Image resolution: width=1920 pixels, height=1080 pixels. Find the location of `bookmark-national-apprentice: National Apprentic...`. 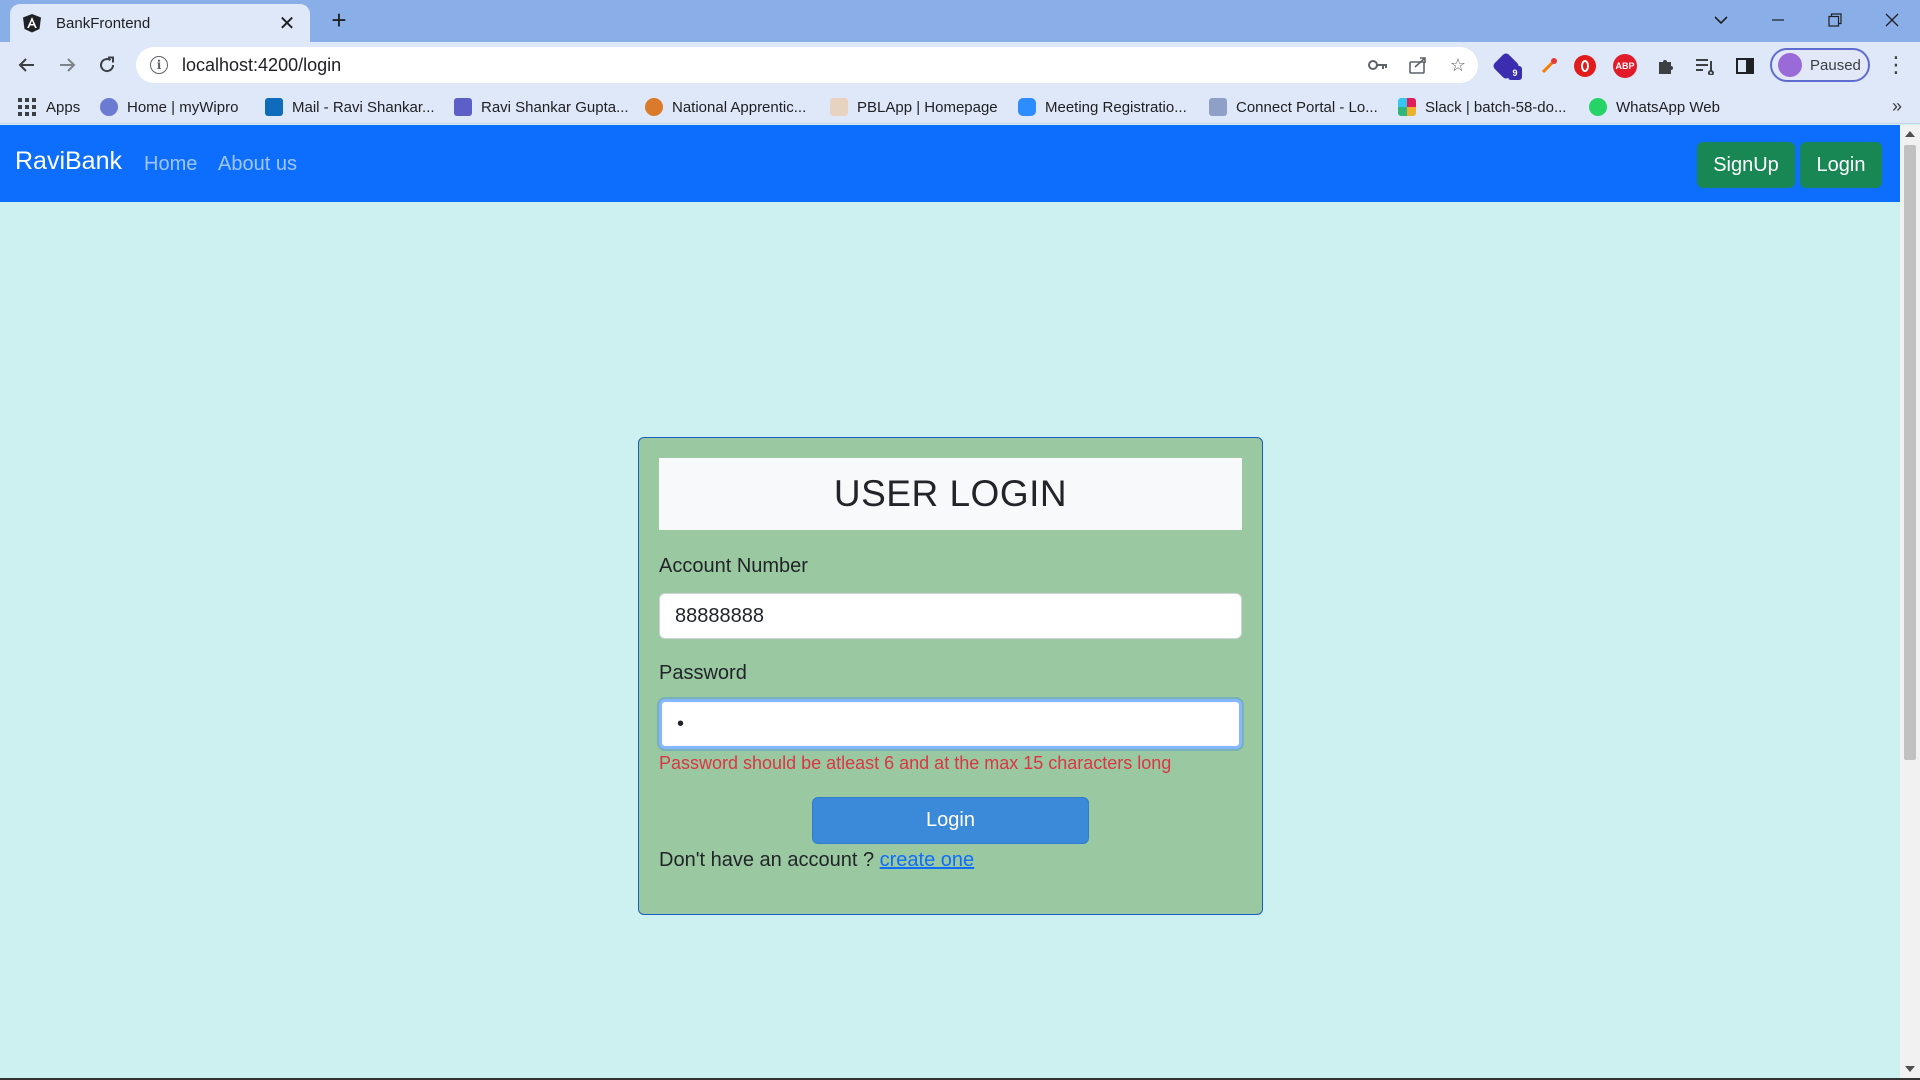

bookmark-national-apprentice: National Apprentic... is located at coordinates (725, 107).